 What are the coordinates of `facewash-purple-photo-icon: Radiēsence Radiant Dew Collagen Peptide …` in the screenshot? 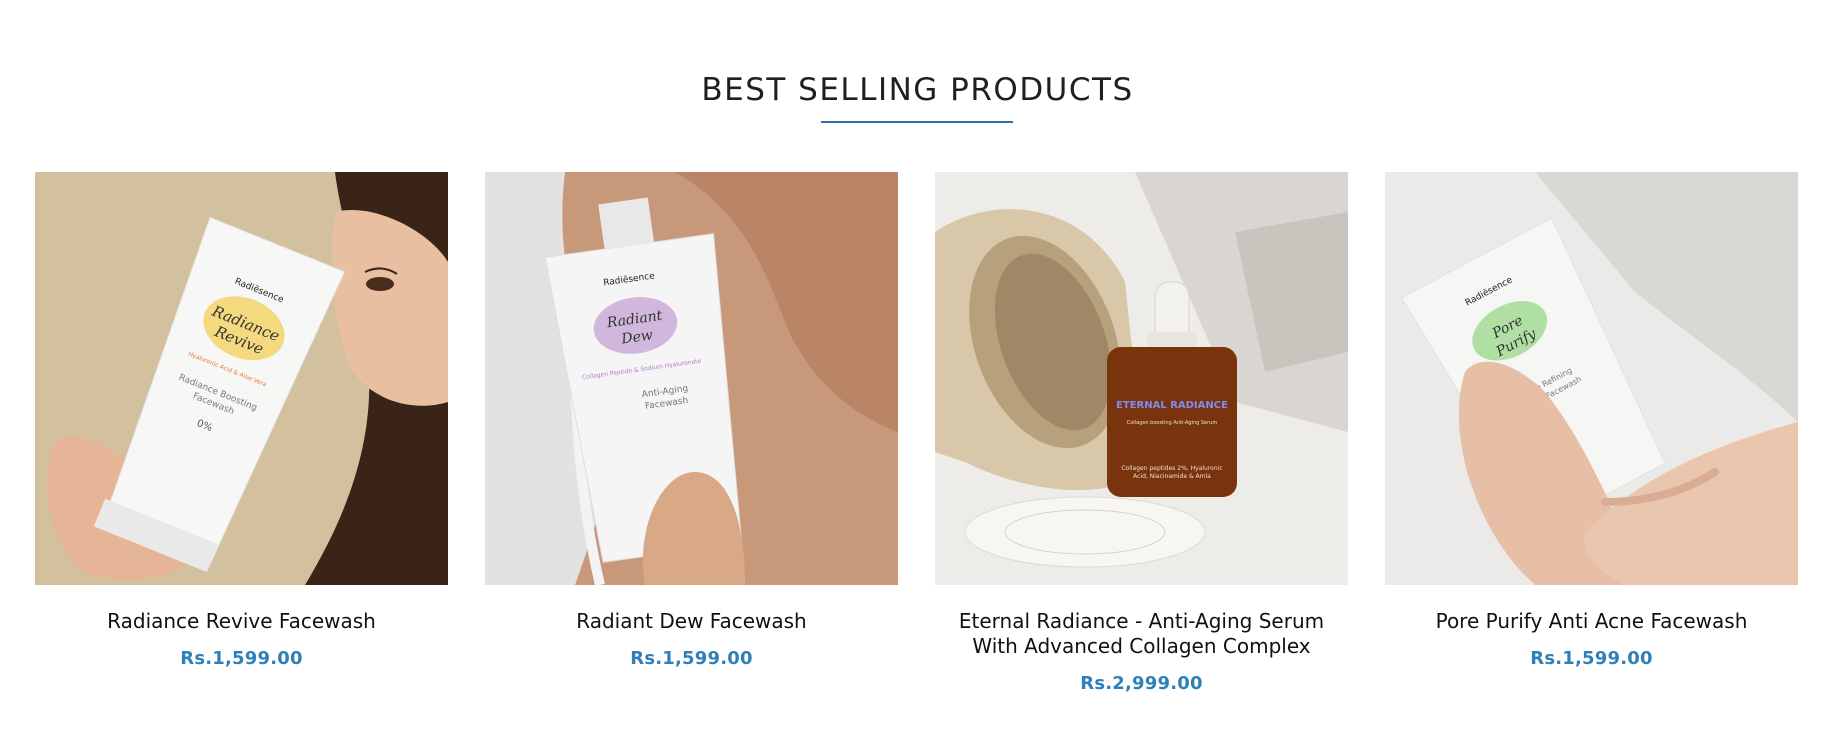 It's located at (691, 378).